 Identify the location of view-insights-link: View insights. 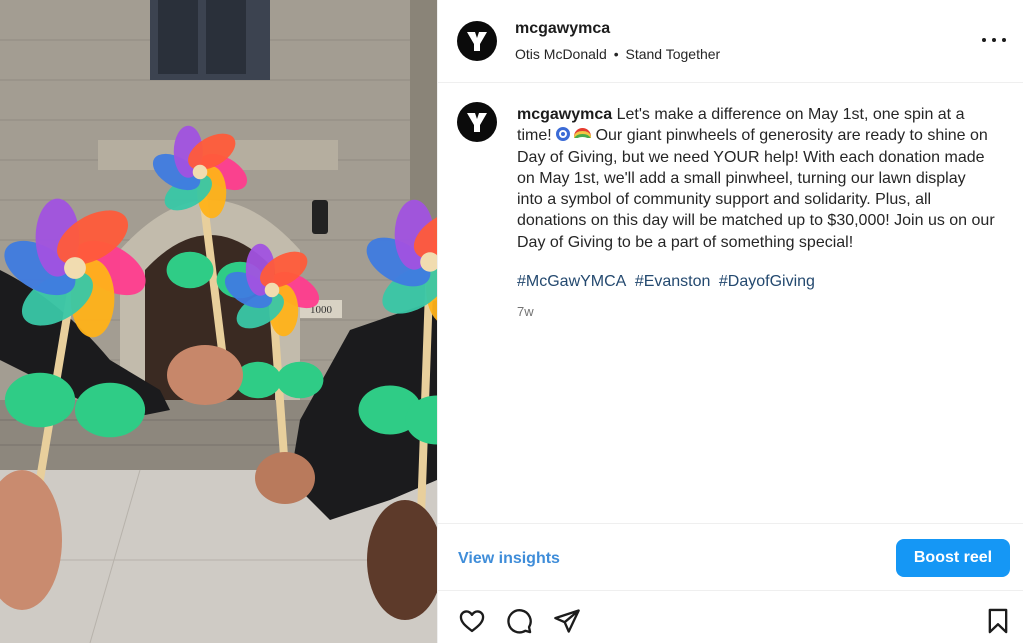
(509, 559).